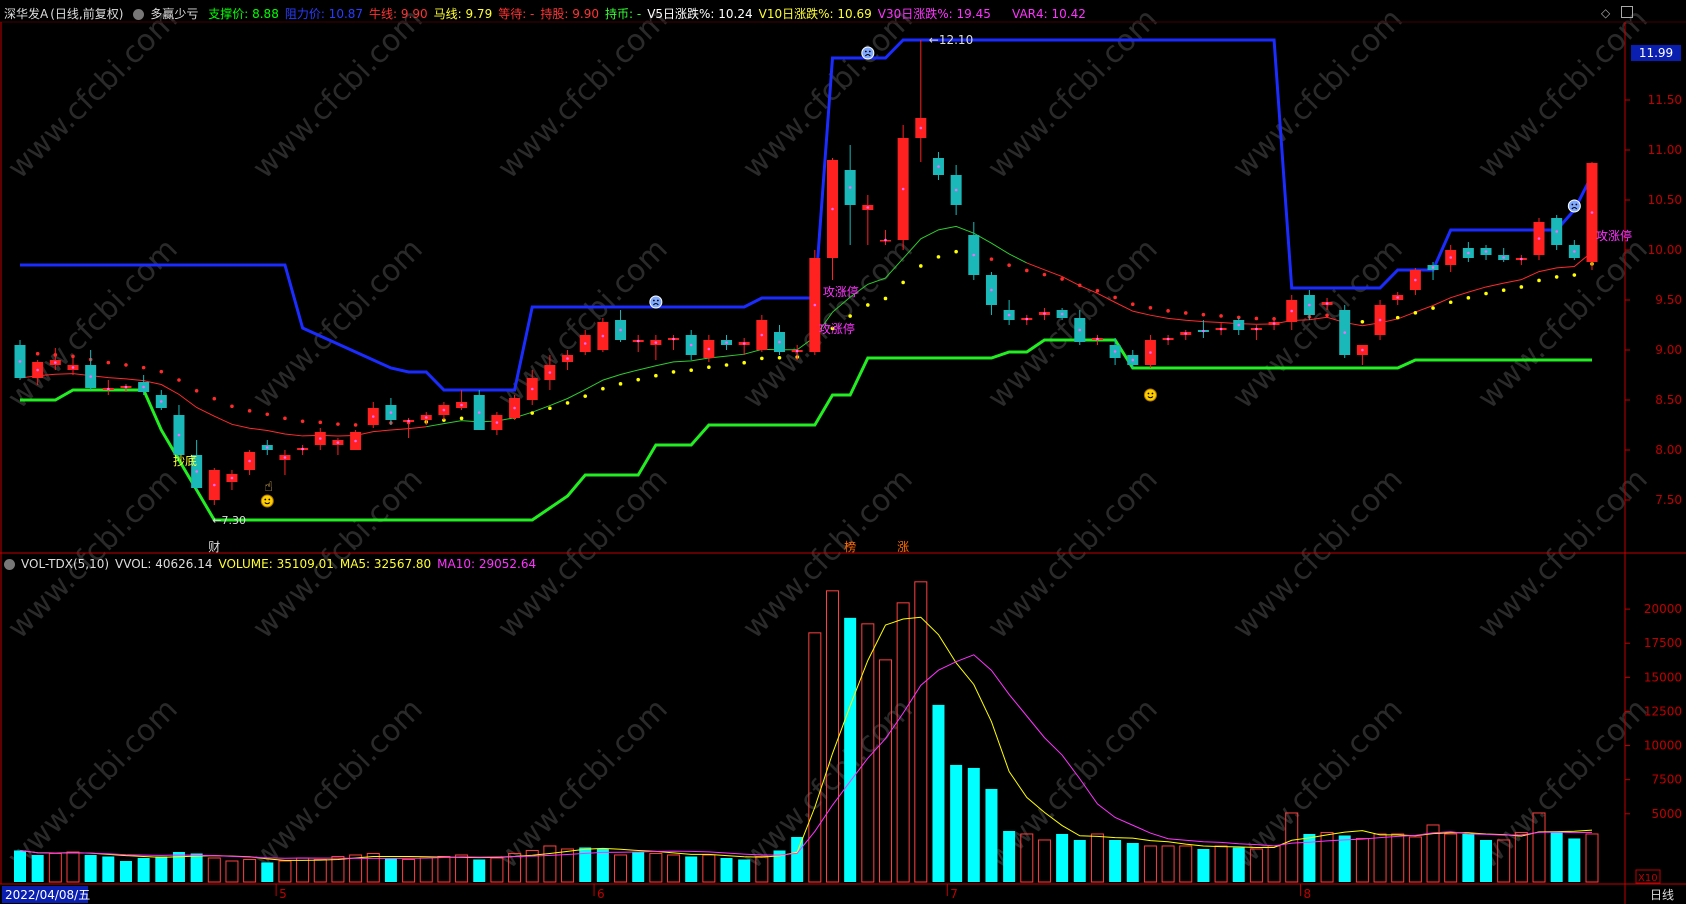 This screenshot has height=904, width=1686. What do you see at coordinates (1668, 300) in the screenshot?
I see `price-tick-label: 9.50` at bounding box center [1668, 300].